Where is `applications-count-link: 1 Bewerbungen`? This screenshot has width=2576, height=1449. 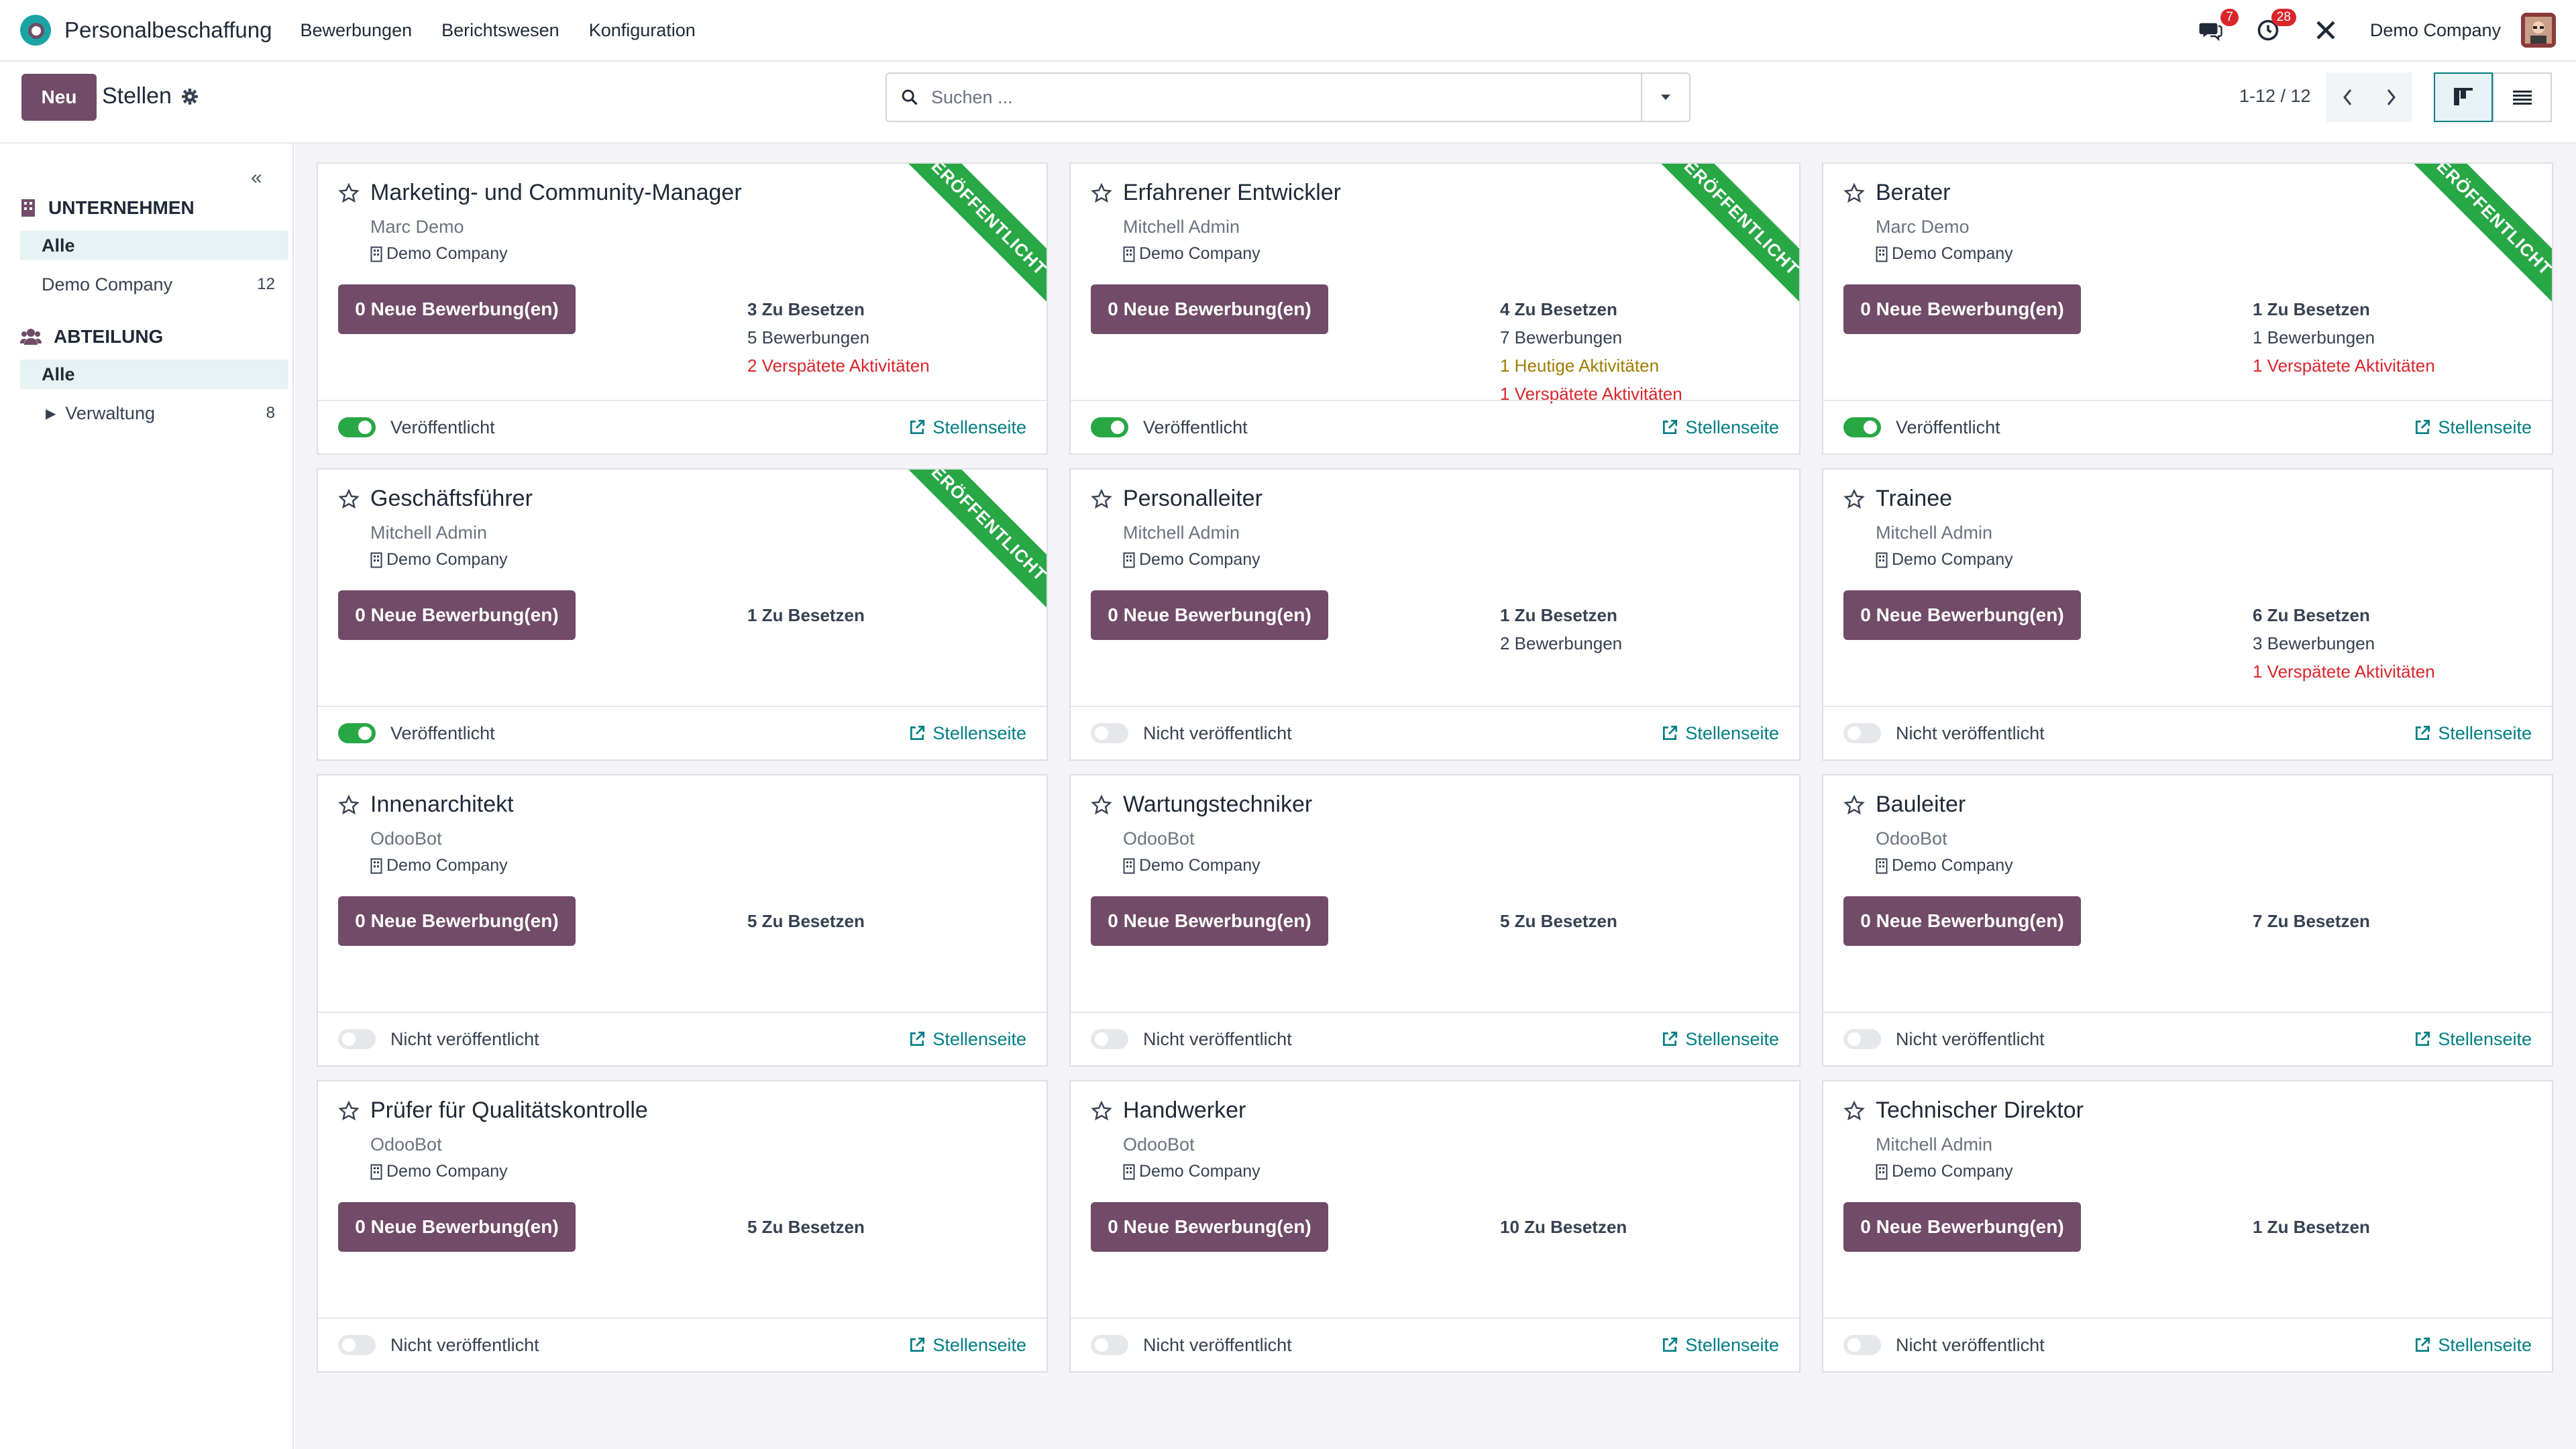
applications-count-link: 1 Bewerbungen is located at coordinates (2344, 337).